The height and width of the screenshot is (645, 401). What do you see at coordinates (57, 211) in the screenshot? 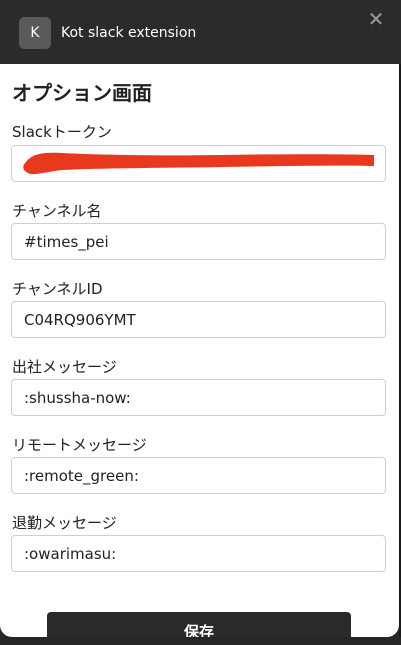
I see `channel-name-label: チャンネル名` at bounding box center [57, 211].